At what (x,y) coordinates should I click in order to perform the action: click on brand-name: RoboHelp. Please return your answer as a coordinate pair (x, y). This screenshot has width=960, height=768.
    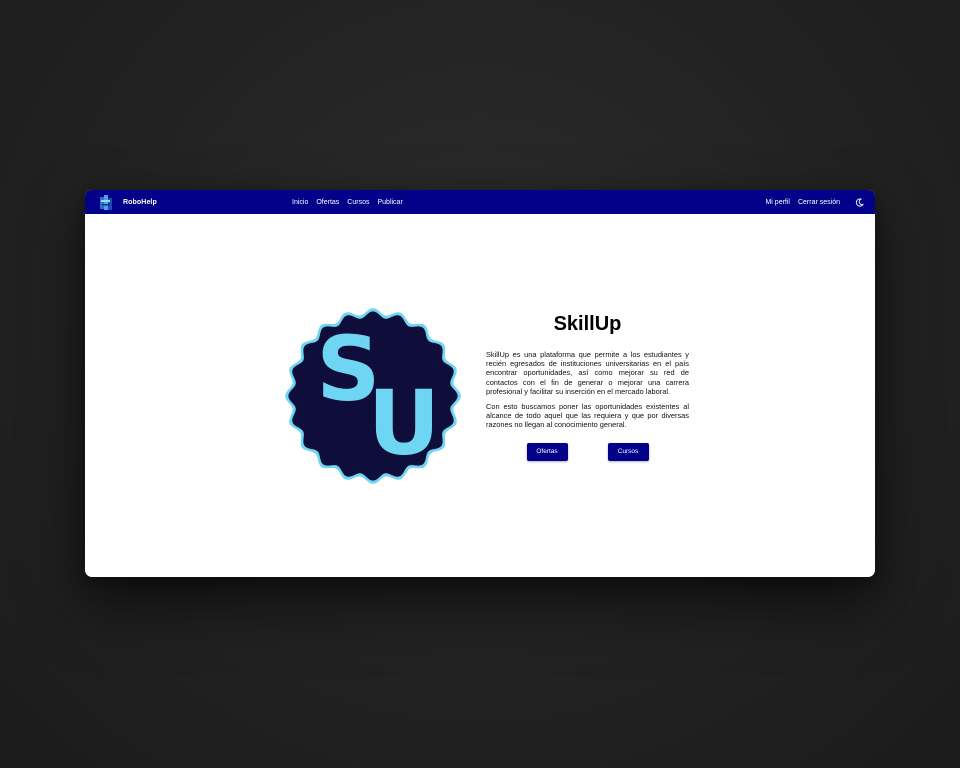
    Looking at the image, I should click on (140, 202).